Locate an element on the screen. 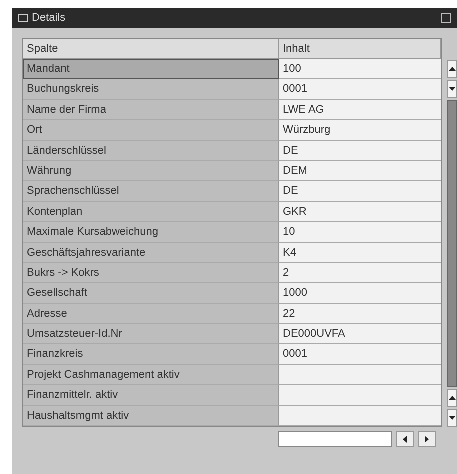  table-cell: Ort is located at coordinates (151, 130).